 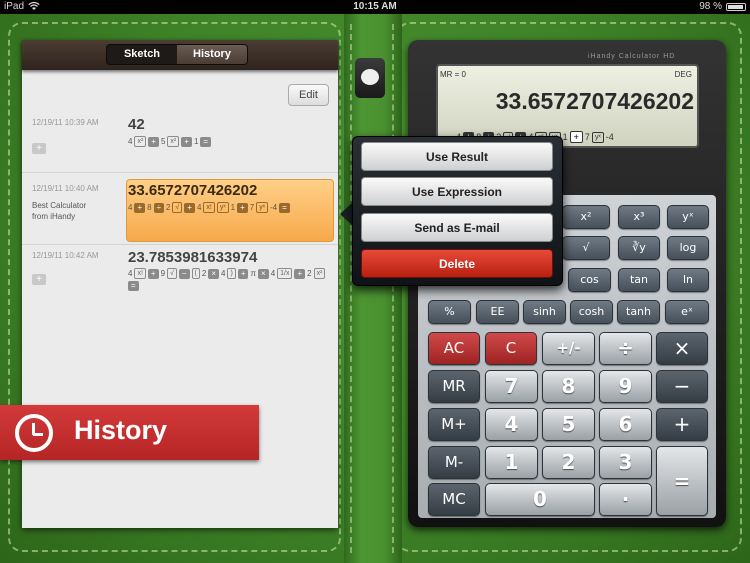 What do you see at coordinates (170, 141) in the screenshot?
I see `entry-expression: 4 x² + 5 x² + 1 =` at bounding box center [170, 141].